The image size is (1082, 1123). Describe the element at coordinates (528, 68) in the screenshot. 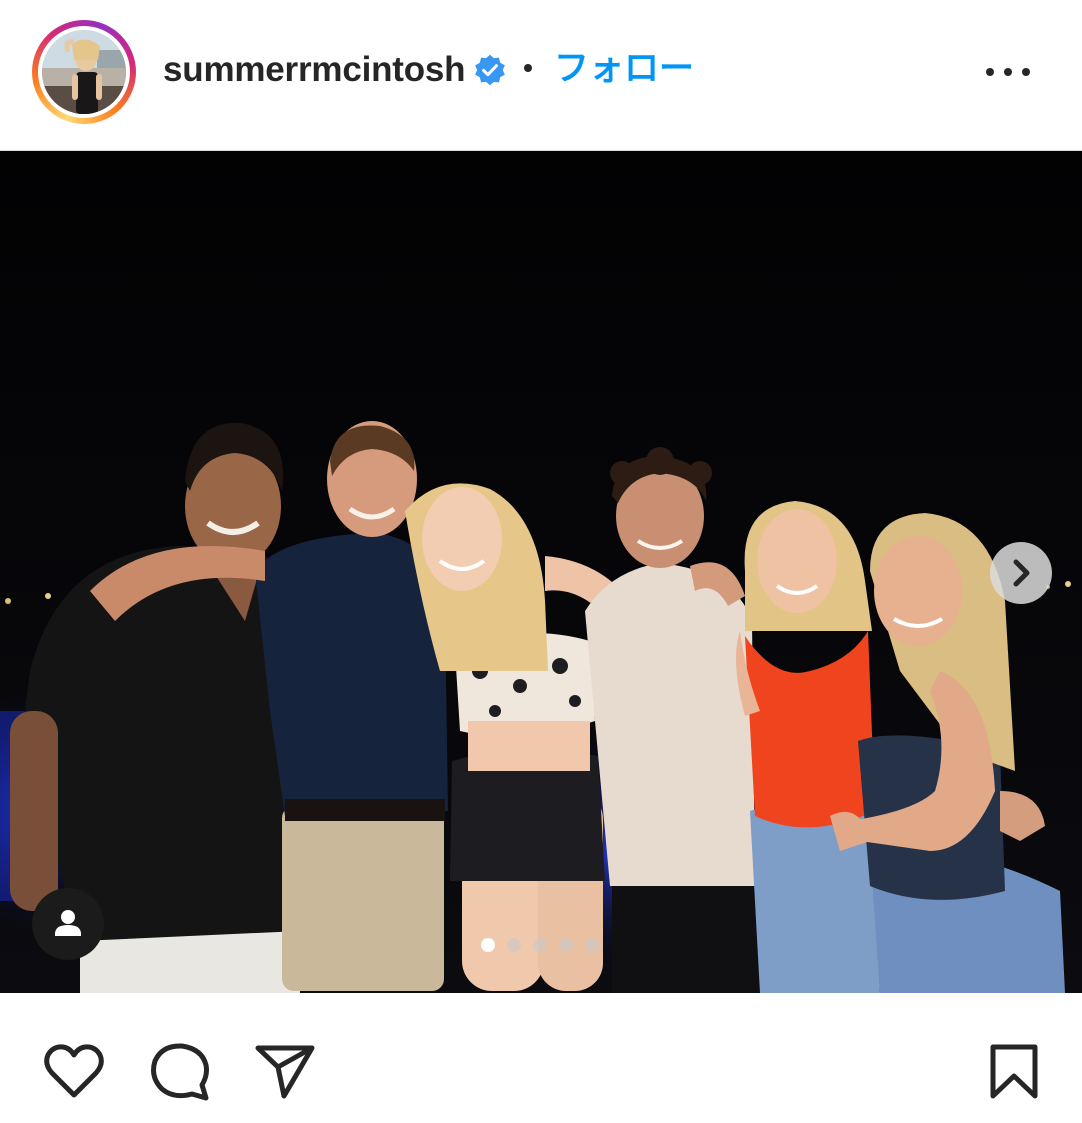

I see `separator-dot` at that location.